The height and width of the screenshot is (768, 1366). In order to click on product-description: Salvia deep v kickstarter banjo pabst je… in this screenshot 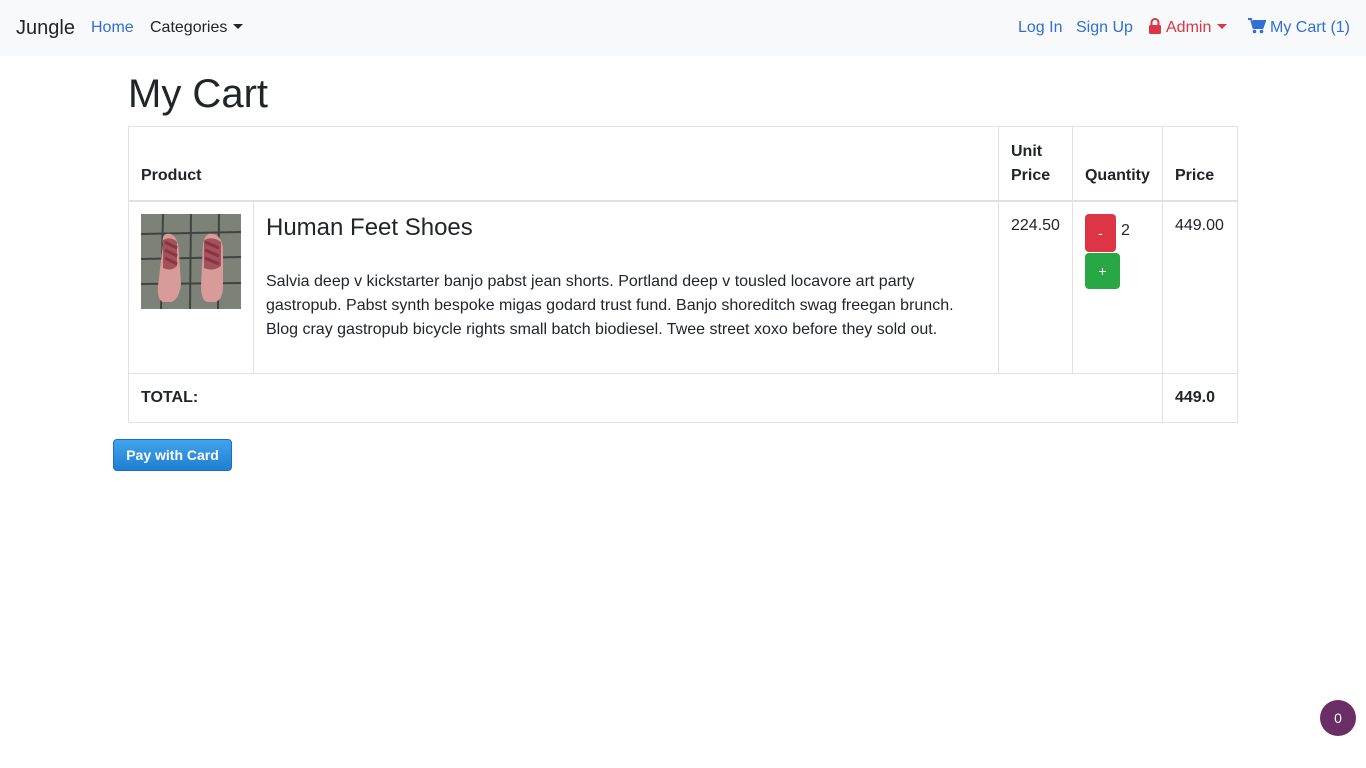, I will do `click(610, 305)`.